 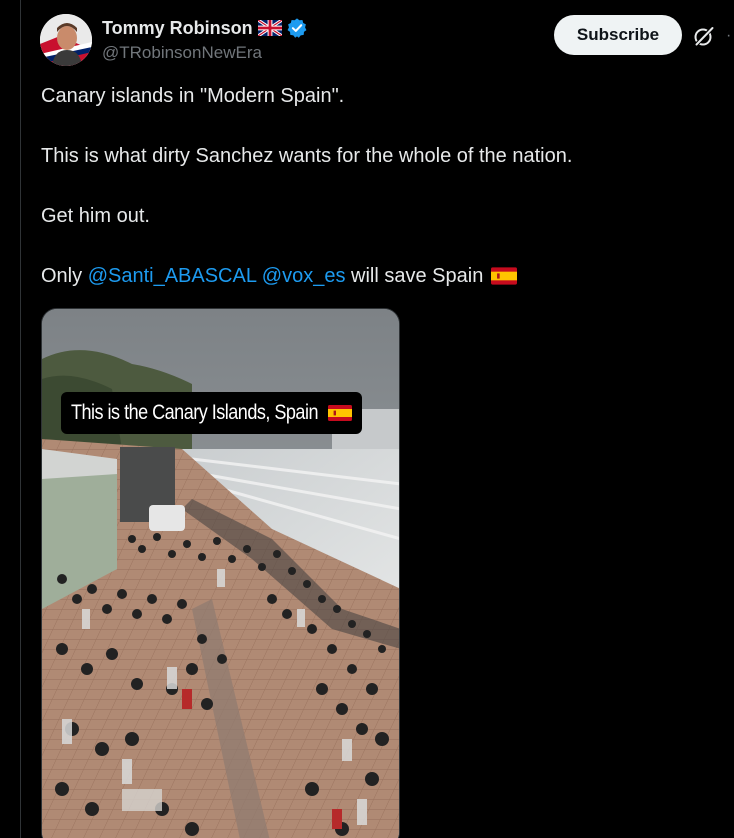 I want to click on more-icon: ·, so click(x=730, y=36).